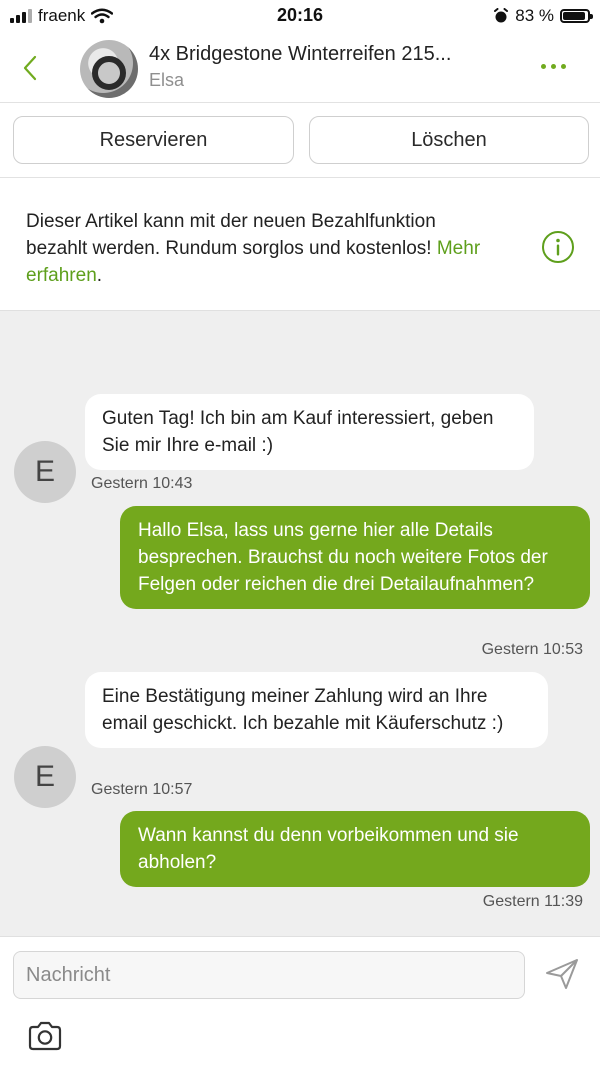 The image size is (600, 1068). What do you see at coordinates (553, 66) in the screenshot?
I see `more-dots-icon` at bounding box center [553, 66].